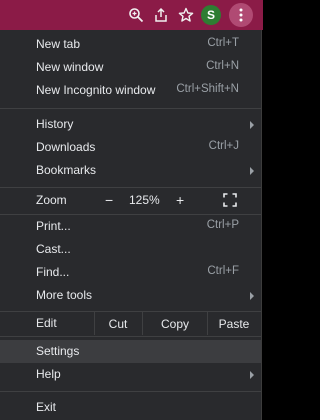  Describe the element at coordinates (230, 200) in the screenshot. I see `fullscreen-icon` at that location.